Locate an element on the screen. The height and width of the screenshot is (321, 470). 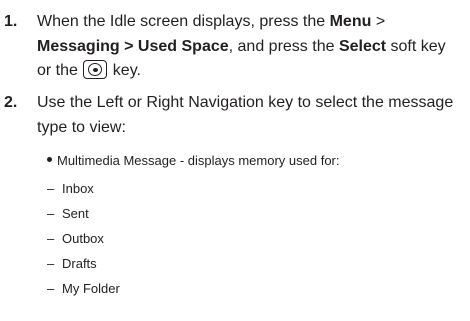
step-2-line-2: type to view: is located at coordinates (81, 127).